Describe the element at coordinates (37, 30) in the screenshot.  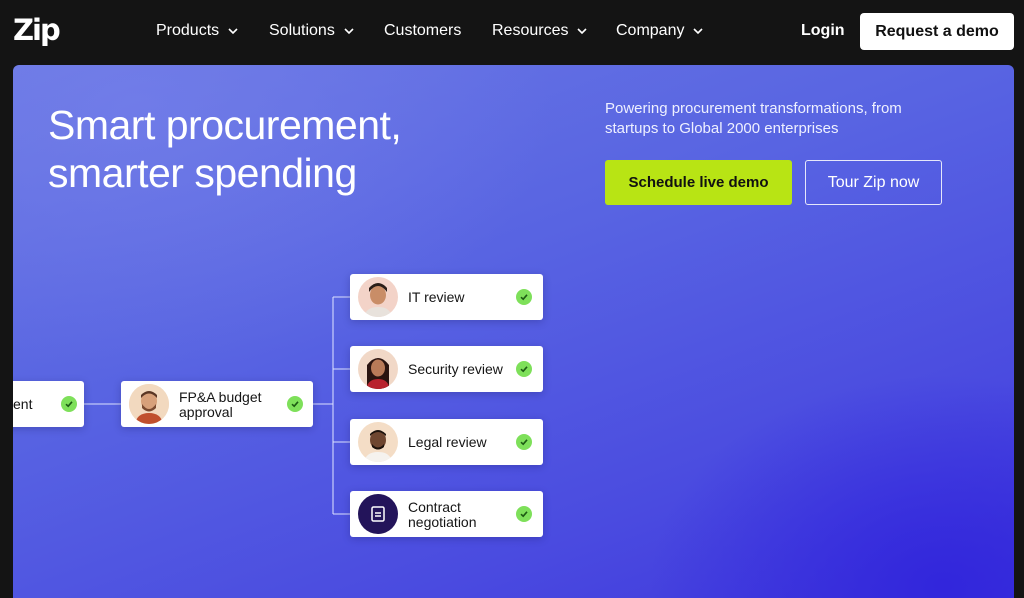
I see `zip-logo: Zip` at that location.